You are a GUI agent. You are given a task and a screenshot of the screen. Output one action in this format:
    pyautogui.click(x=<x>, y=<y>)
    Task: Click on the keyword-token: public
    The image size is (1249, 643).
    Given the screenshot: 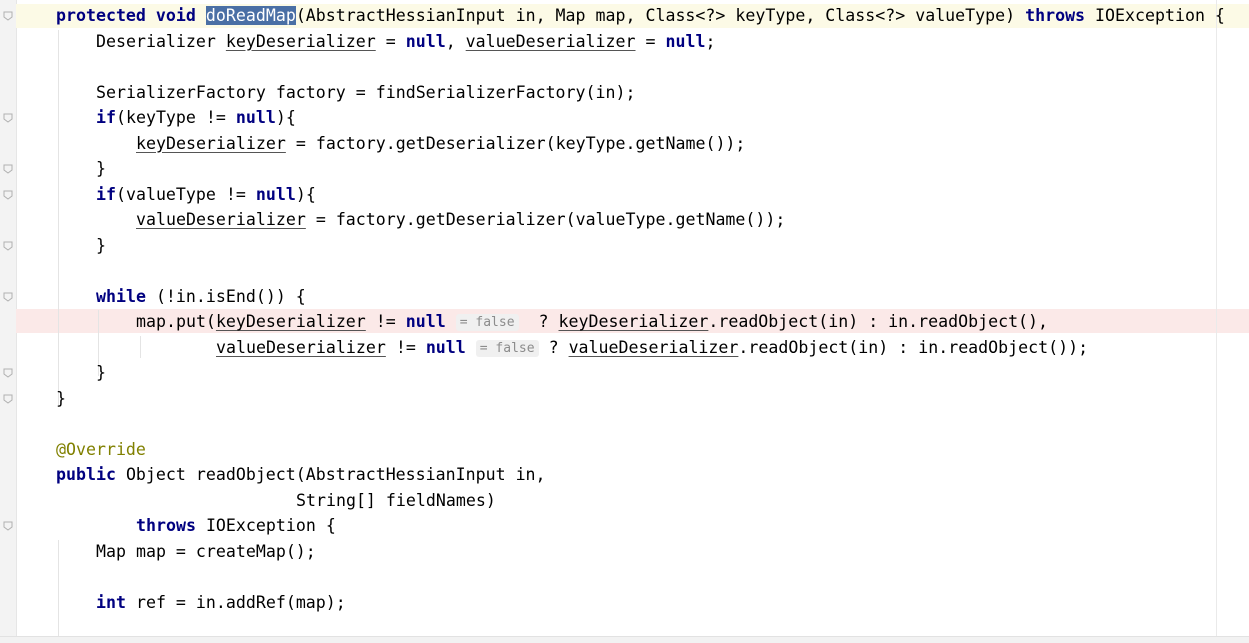 What is the action you would take?
    pyautogui.click(x=86, y=474)
    